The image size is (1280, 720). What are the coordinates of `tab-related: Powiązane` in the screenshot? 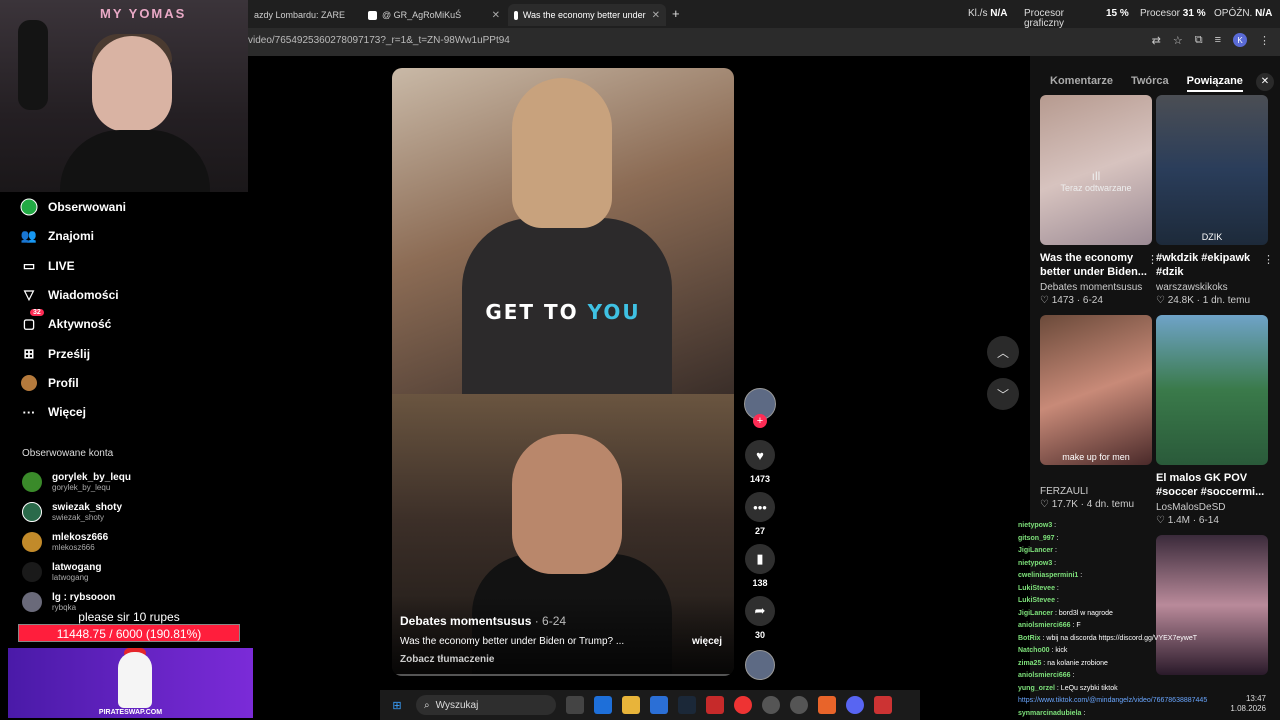 It's located at (1214, 83).